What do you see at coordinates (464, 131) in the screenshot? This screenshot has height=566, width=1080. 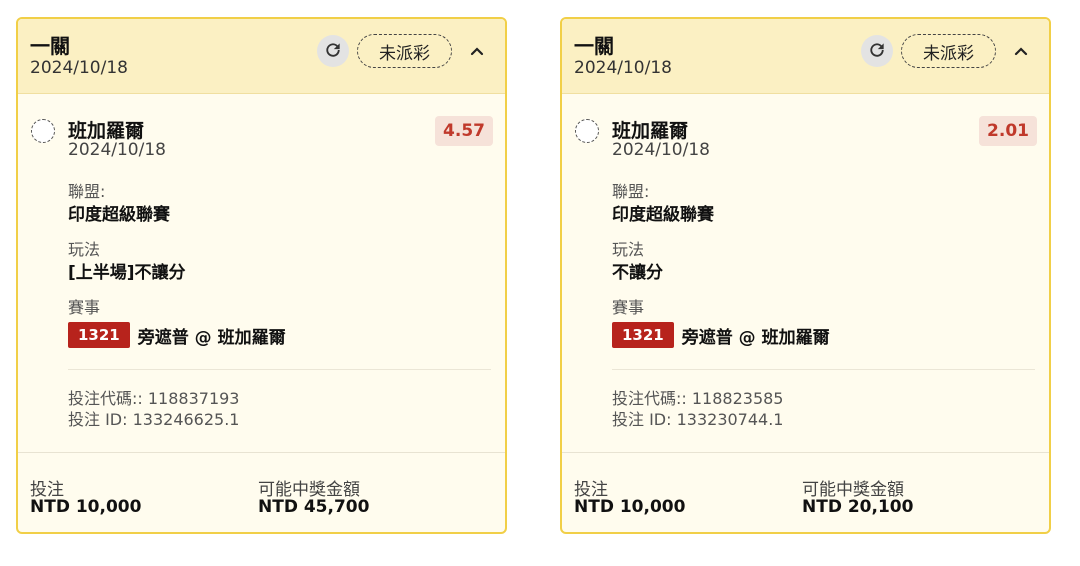 I see `odds-badge: 4.57` at bounding box center [464, 131].